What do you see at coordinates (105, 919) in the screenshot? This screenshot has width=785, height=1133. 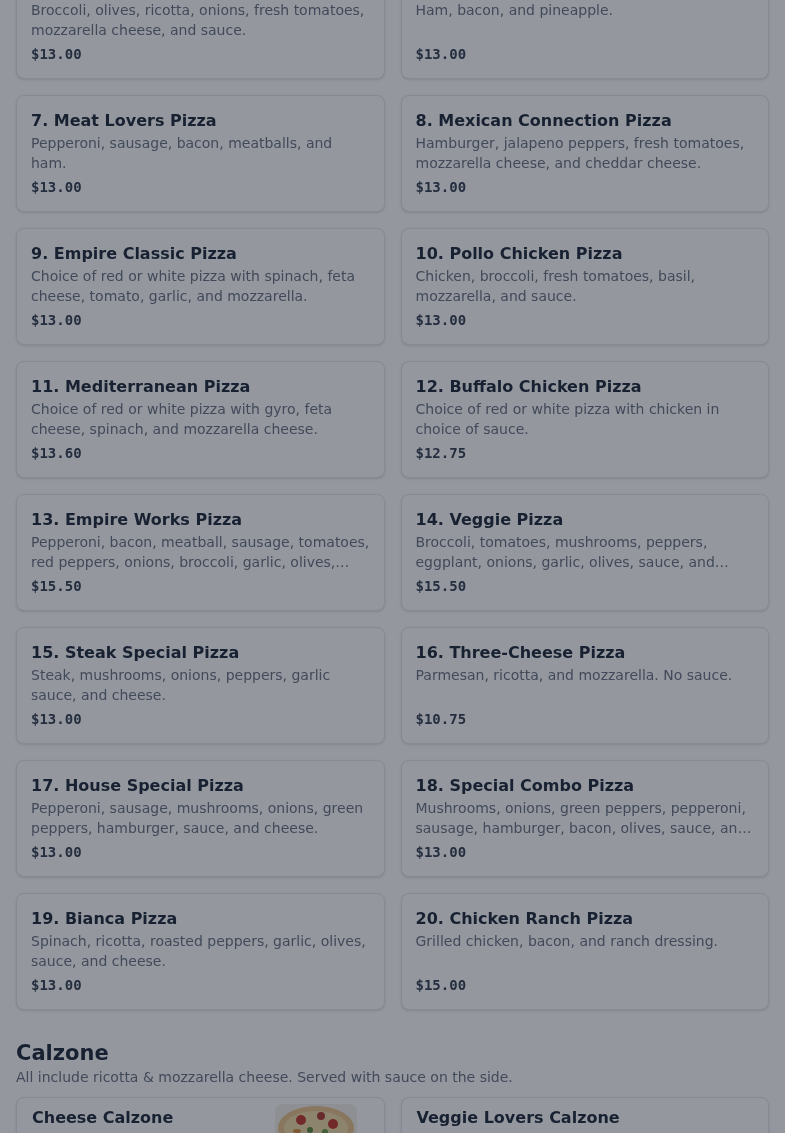 I see `item-name: 19. Bianca Pizza` at bounding box center [105, 919].